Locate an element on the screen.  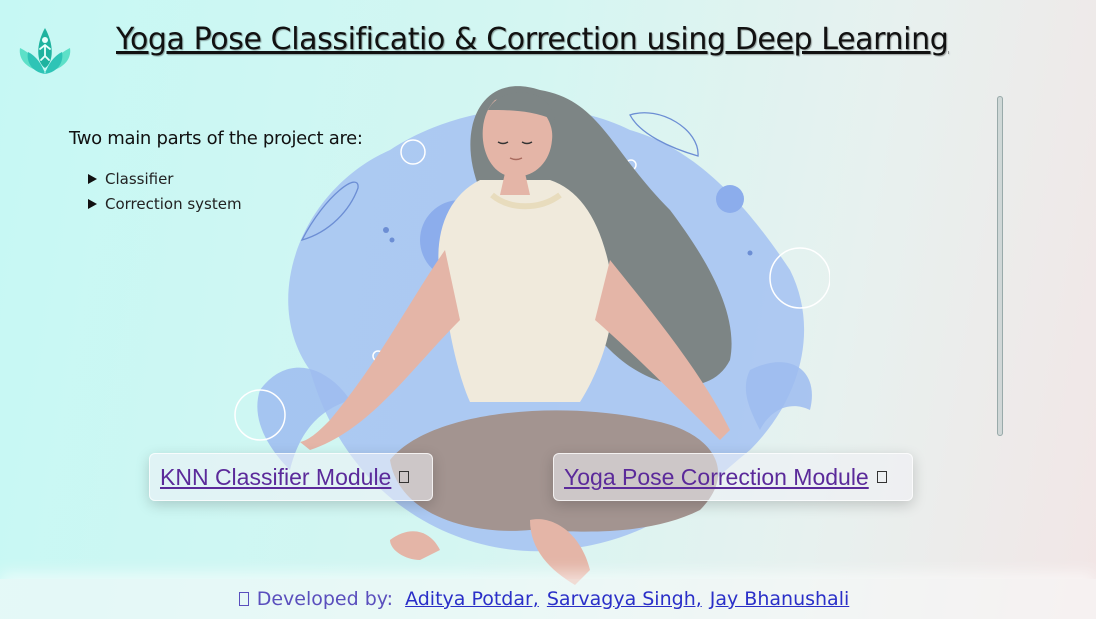
project-parts-heading: Two main parts of the project are: is located at coordinates (216, 138).